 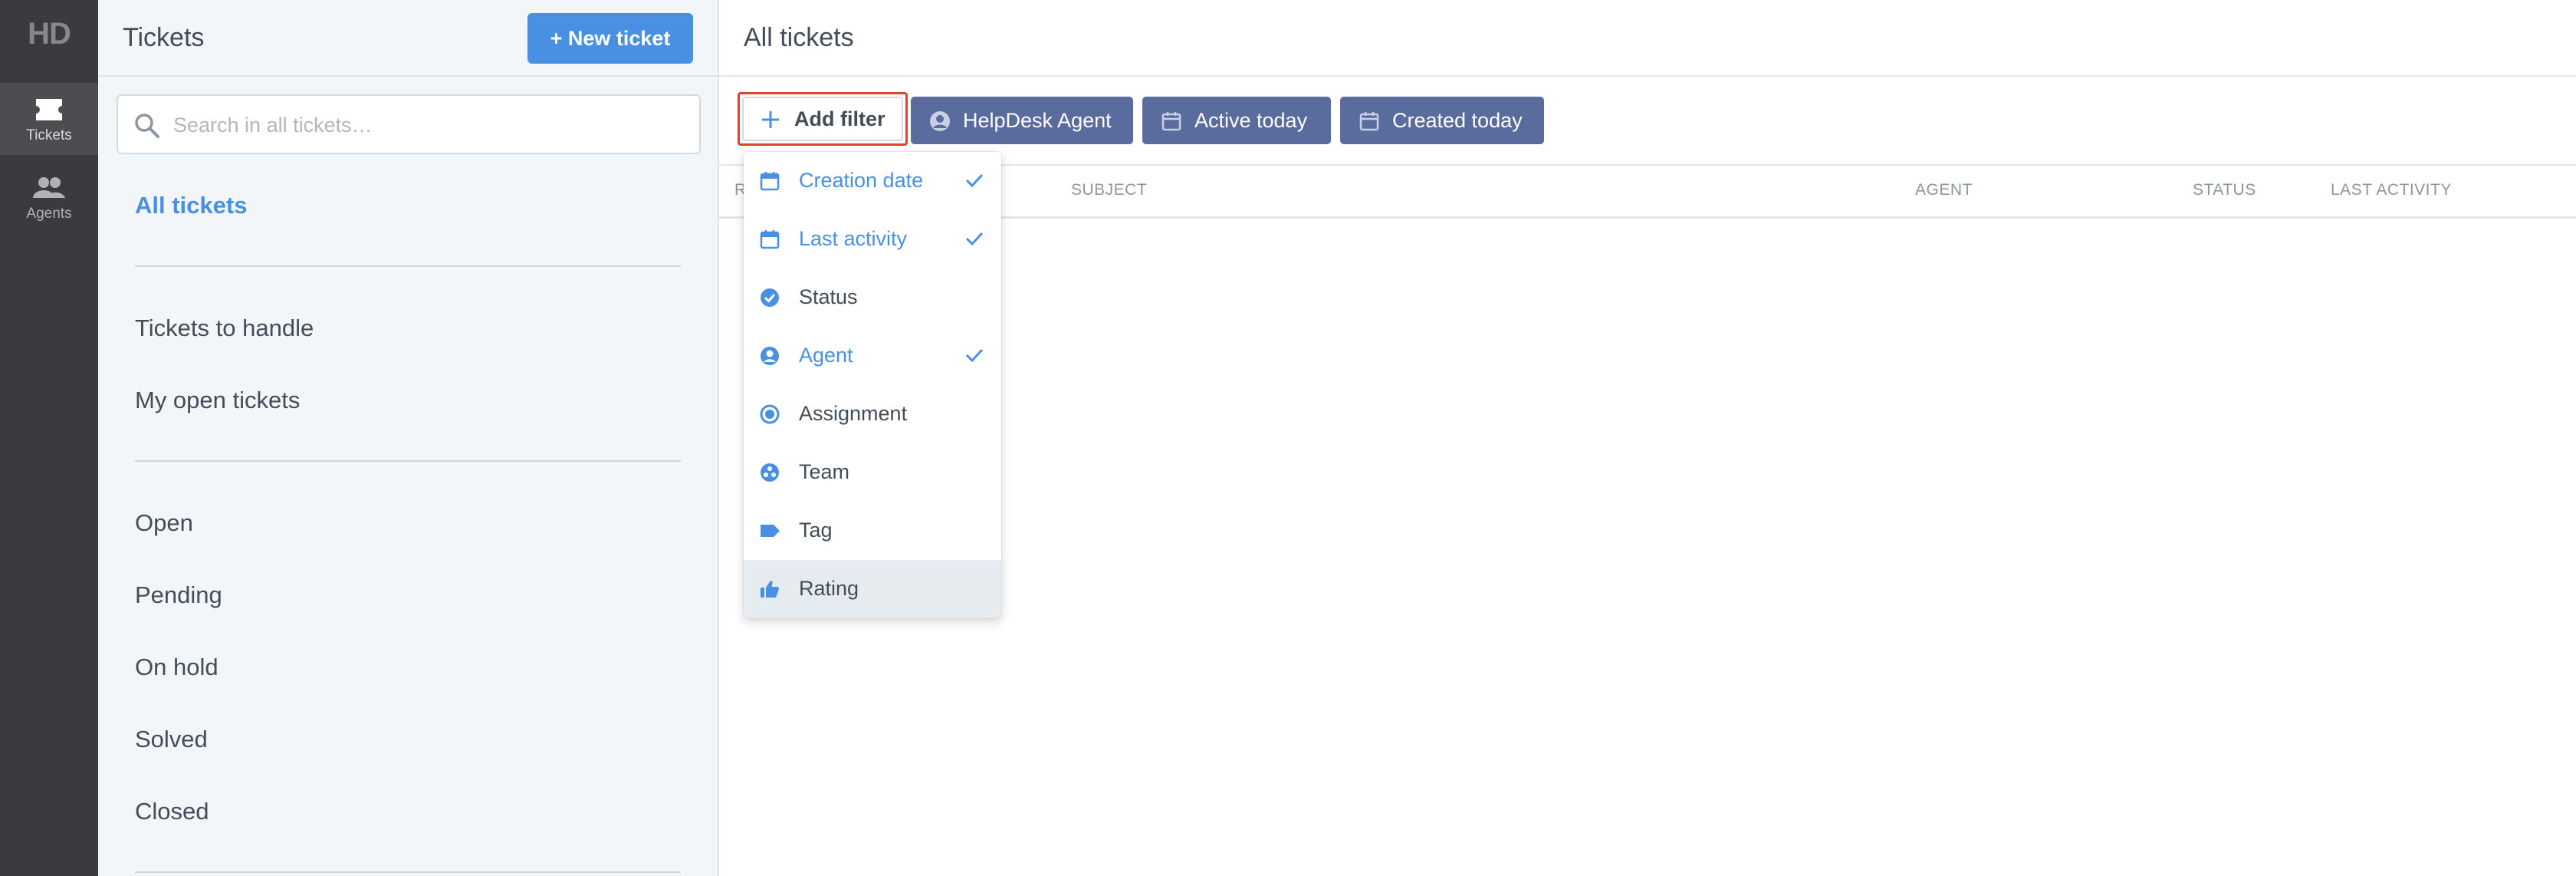 What do you see at coordinates (49, 135) in the screenshot?
I see `rail-item-label: Tickets` at bounding box center [49, 135].